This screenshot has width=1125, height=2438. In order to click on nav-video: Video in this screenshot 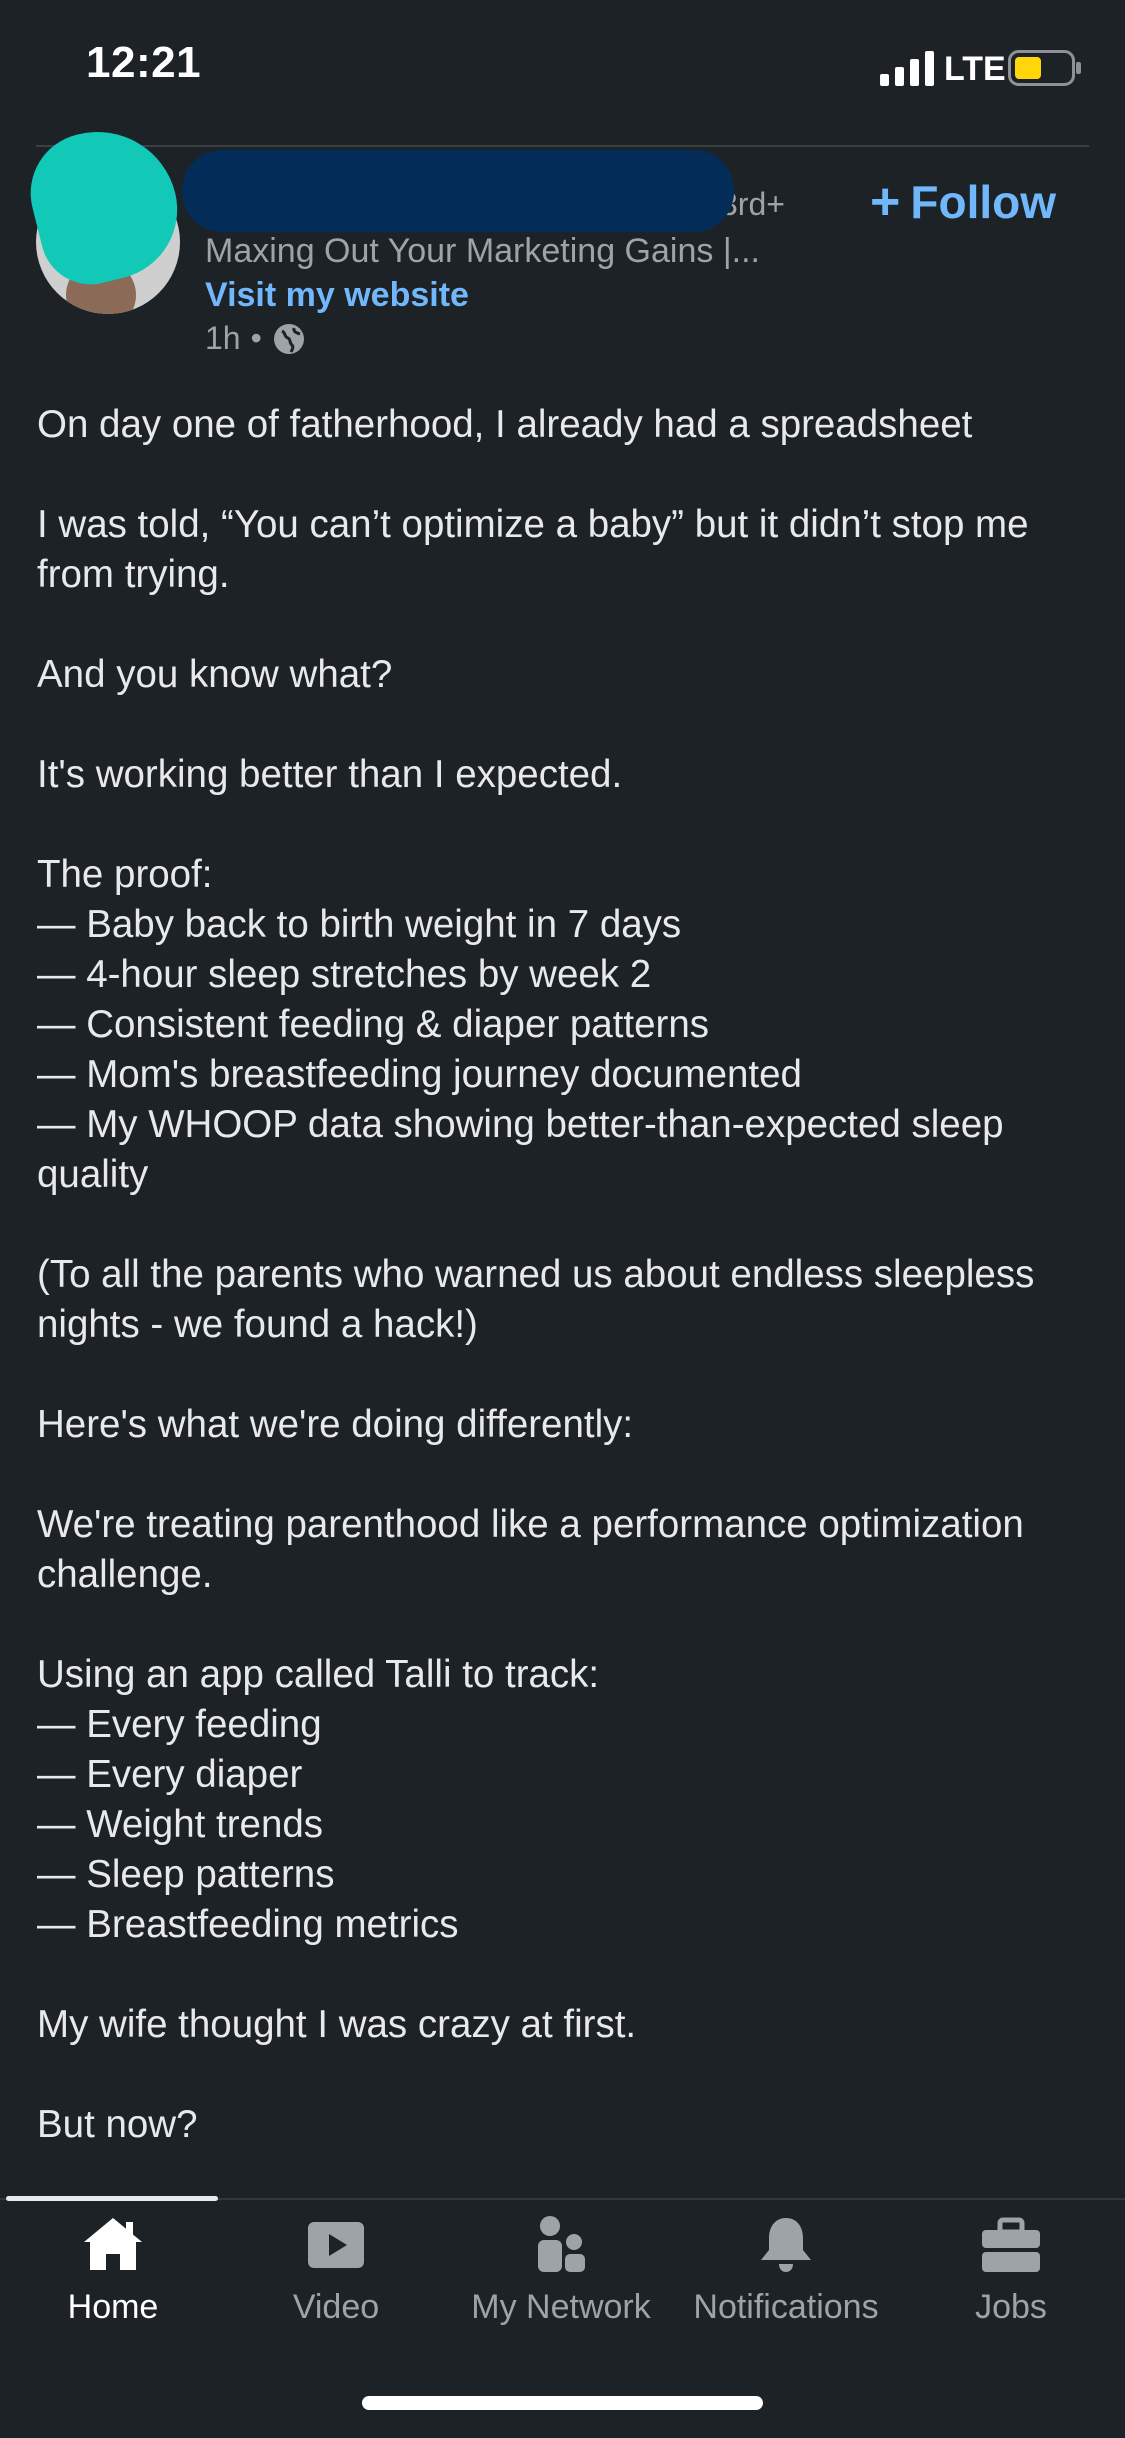, I will do `click(336, 2277)`.